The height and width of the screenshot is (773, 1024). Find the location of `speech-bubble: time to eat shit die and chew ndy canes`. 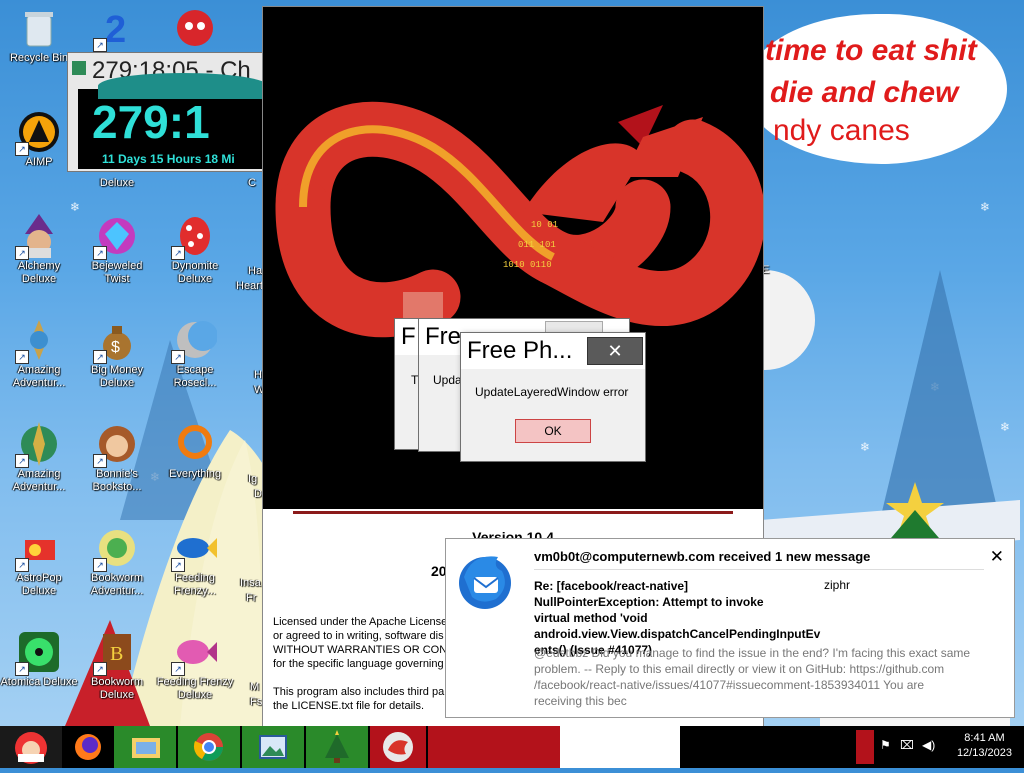

speech-bubble: time to eat shit die and chew ndy canes is located at coordinates (876, 89).